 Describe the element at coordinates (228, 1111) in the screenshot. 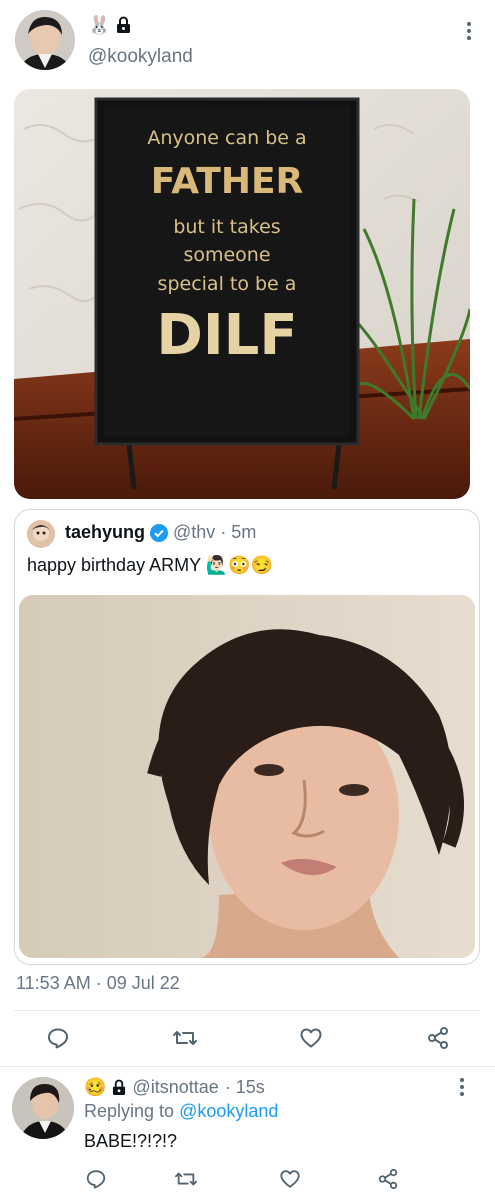

I see `replying-to-handle: @kookyland` at that location.